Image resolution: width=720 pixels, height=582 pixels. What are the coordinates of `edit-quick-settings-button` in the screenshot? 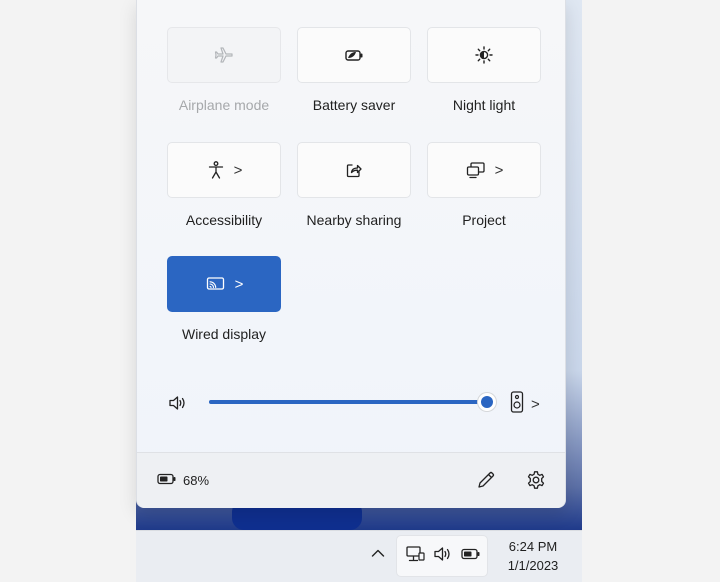 It's located at (486, 482).